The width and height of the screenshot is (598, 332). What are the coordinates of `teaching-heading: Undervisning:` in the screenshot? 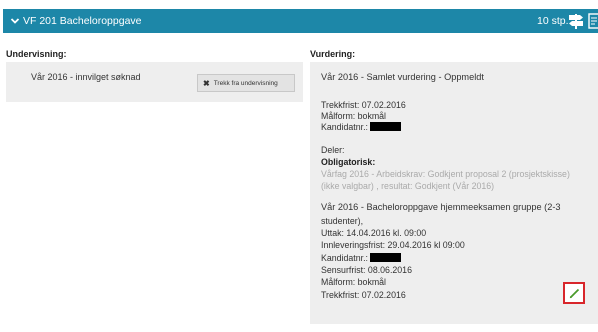 It's located at (36, 54).